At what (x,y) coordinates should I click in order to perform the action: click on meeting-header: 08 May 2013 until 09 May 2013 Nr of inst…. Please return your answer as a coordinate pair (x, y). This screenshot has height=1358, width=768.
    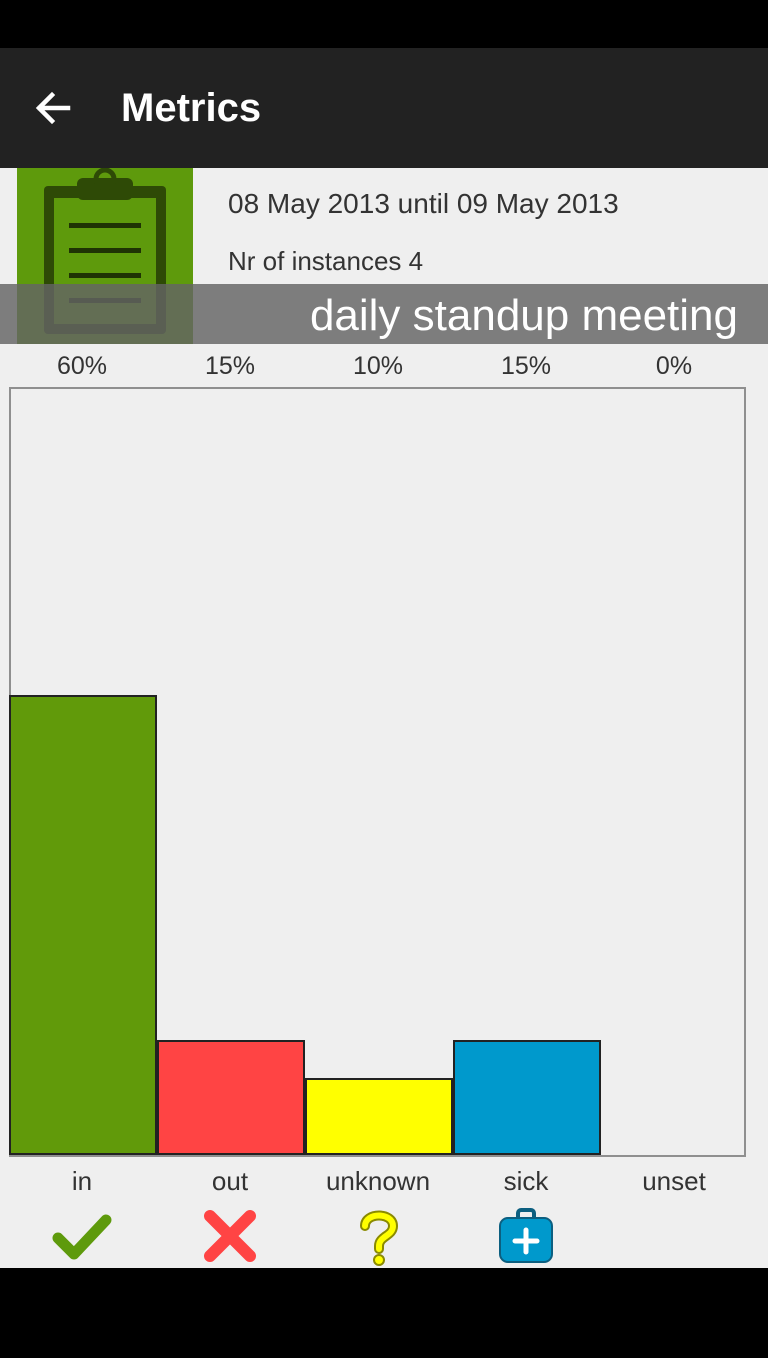
    Looking at the image, I should click on (384, 255).